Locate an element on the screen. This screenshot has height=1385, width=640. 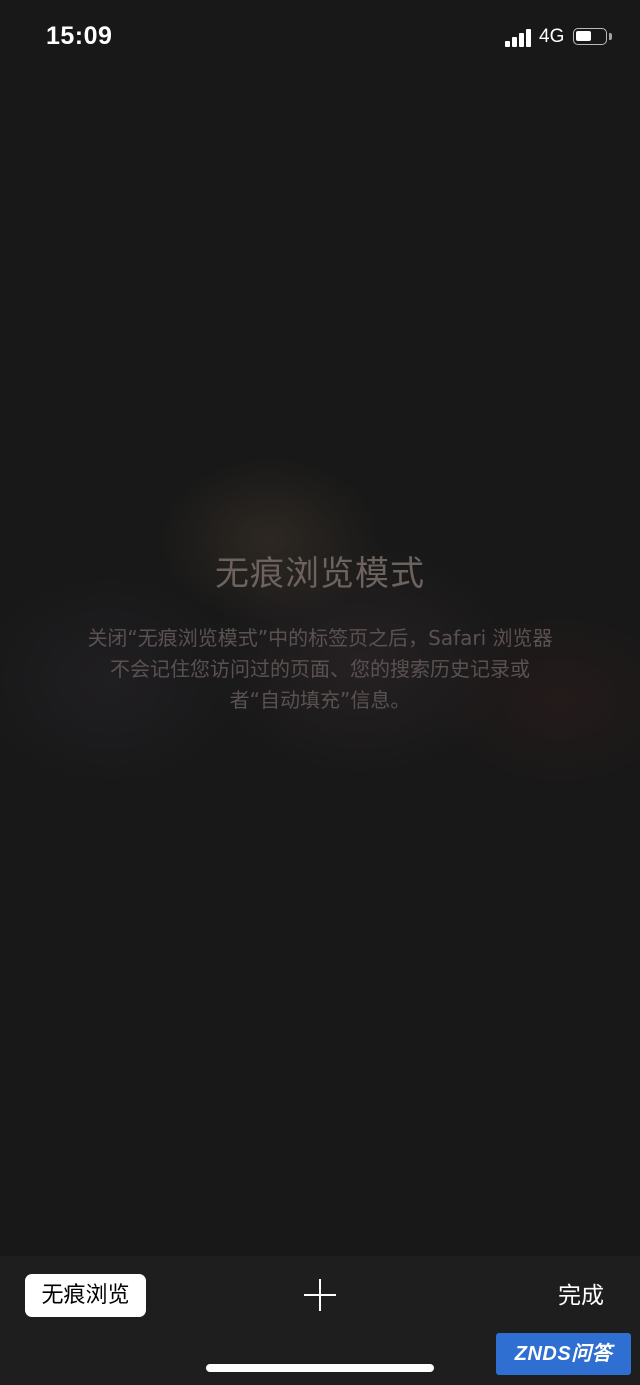
private-mode-title: 无痕浏览模式 is located at coordinates (320, 574).